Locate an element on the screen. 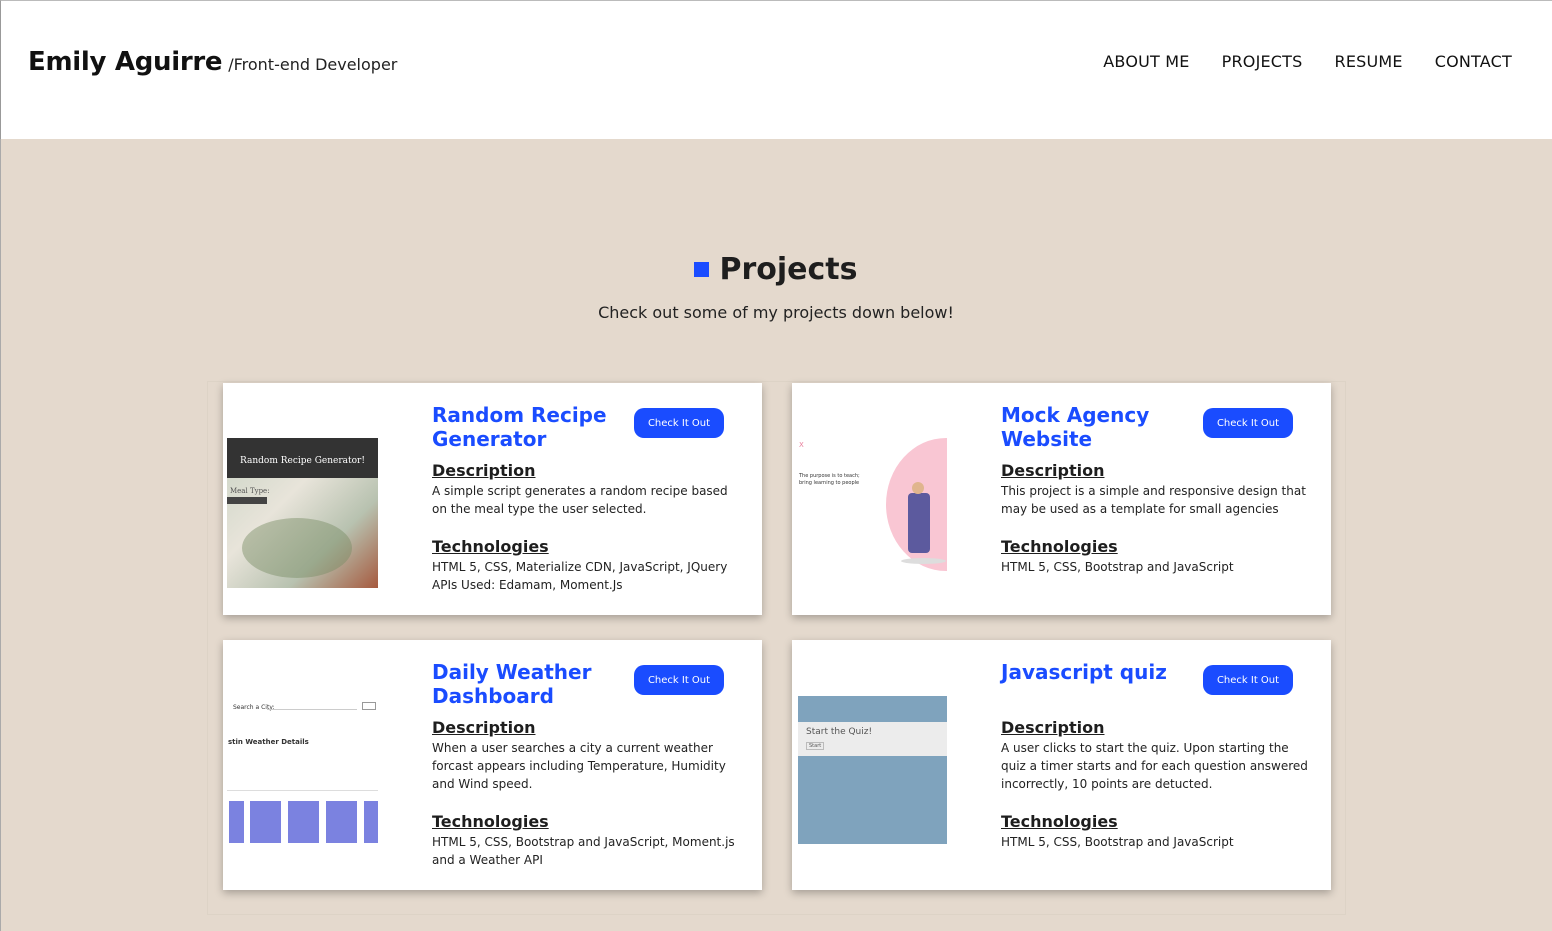 The image size is (1552, 931). project-card-recipe: Random Recipe Generator! Meal Type is located at coordinates (492, 499).